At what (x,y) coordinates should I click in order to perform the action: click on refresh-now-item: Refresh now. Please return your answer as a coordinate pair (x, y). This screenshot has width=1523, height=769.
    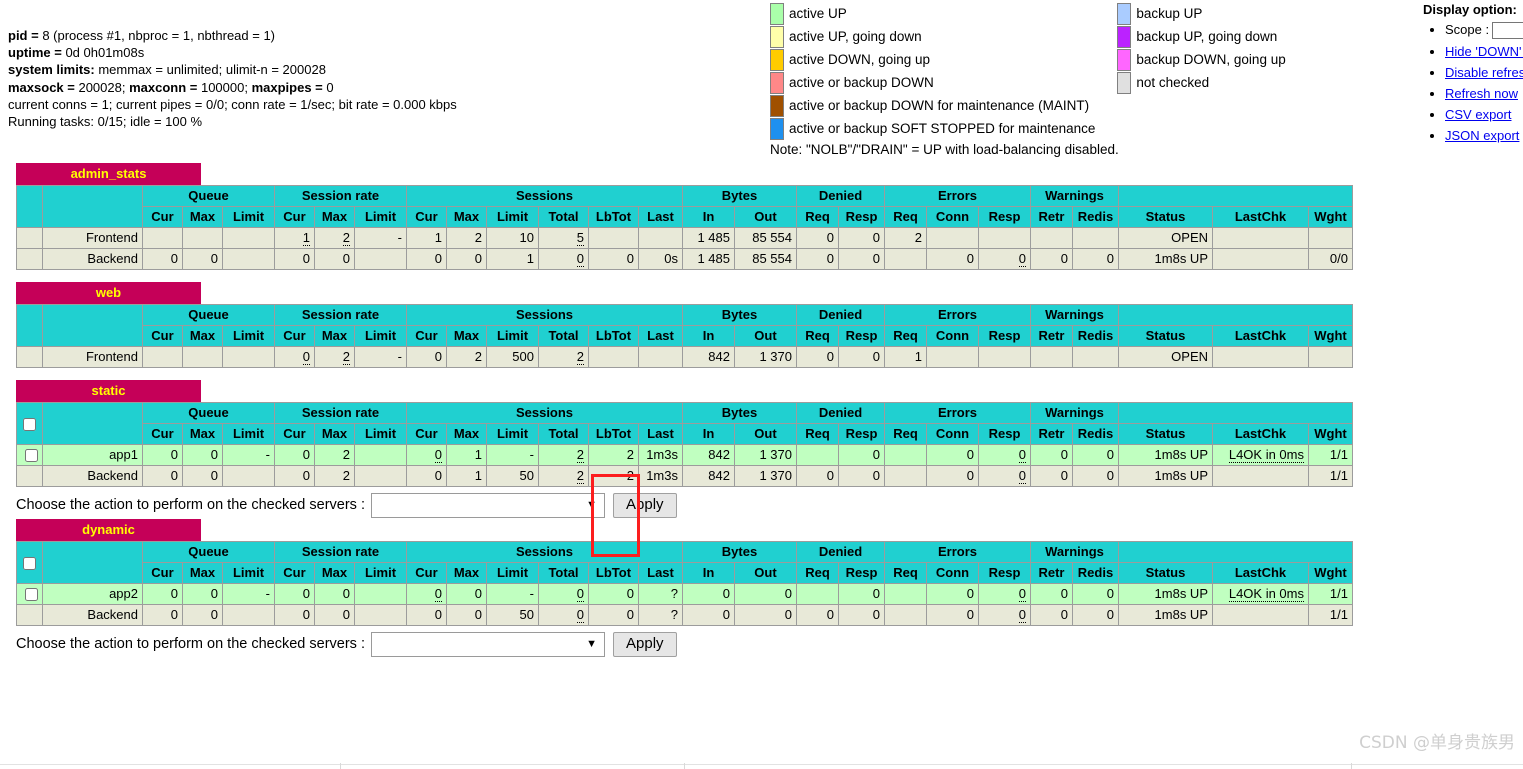
    Looking at the image, I should click on (1484, 94).